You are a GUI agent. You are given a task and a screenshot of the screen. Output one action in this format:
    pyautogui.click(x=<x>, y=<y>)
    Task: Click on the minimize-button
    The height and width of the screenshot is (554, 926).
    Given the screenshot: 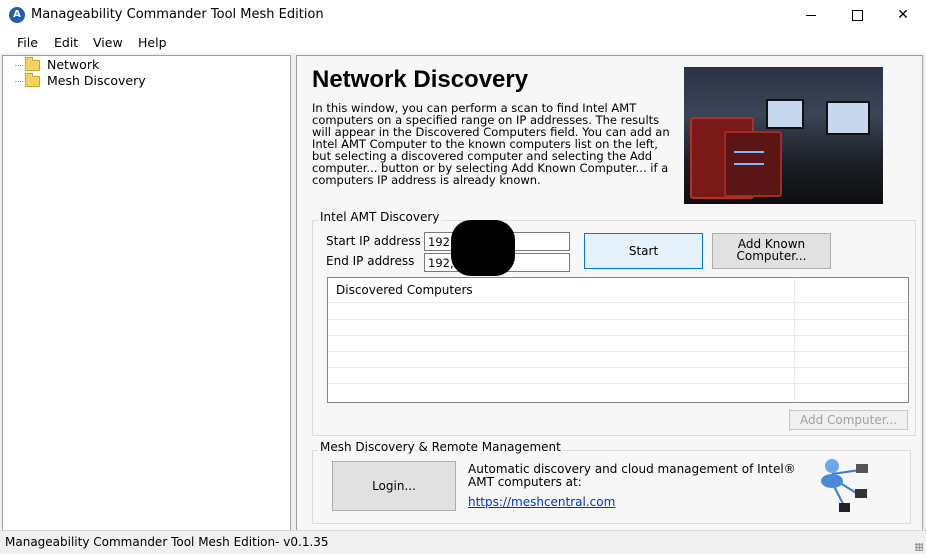 What is the action you would take?
    pyautogui.click(x=811, y=15)
    